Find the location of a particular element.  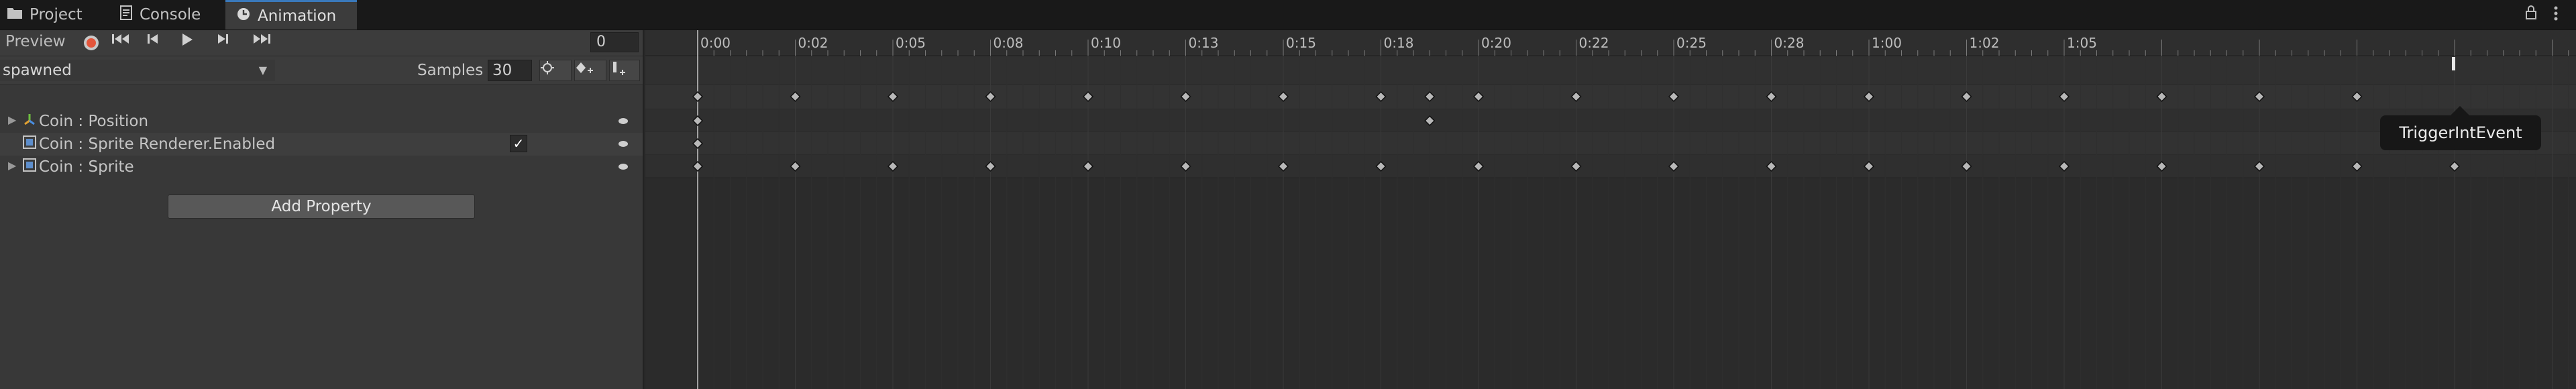

add-event-button is located at coordinates (624, 70).